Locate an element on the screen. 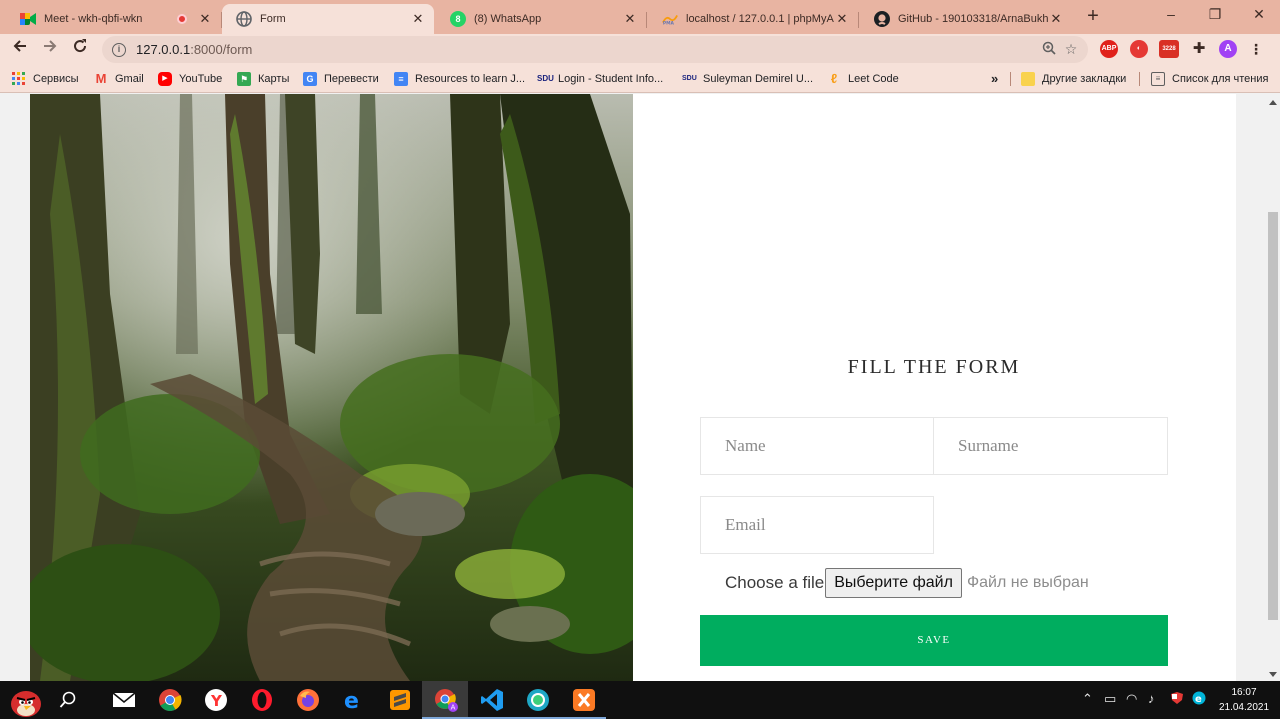 This screenshot has height=719, width=1280. reload-icon is located at coordinates (80, 46).